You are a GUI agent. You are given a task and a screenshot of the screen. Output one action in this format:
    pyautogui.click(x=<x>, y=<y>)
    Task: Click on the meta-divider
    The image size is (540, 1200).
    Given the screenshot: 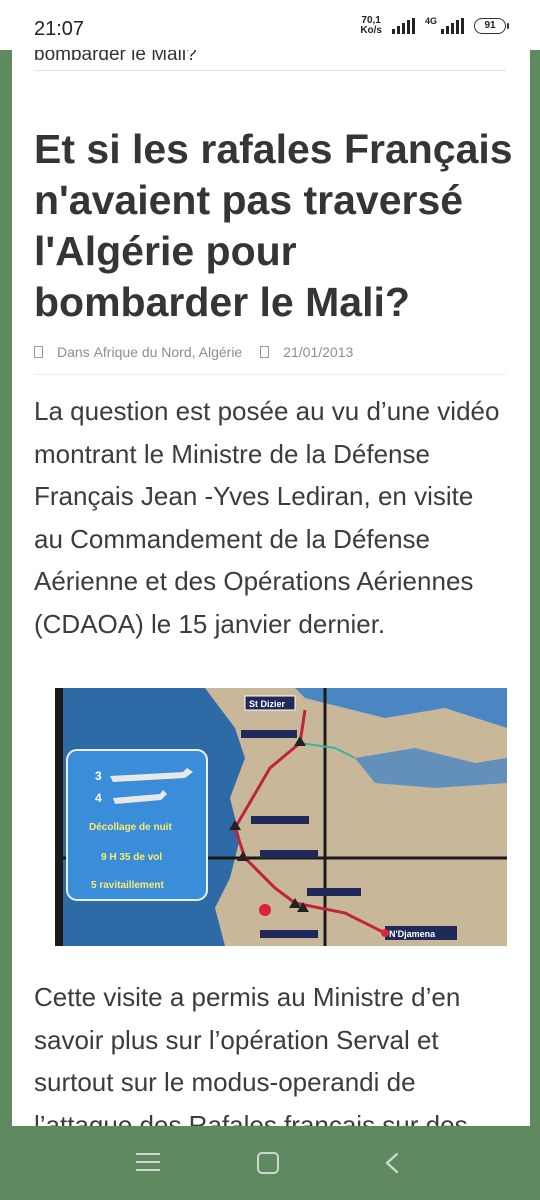 What is the action you would take?
    pyautogui.click(x=270, y=374)
    